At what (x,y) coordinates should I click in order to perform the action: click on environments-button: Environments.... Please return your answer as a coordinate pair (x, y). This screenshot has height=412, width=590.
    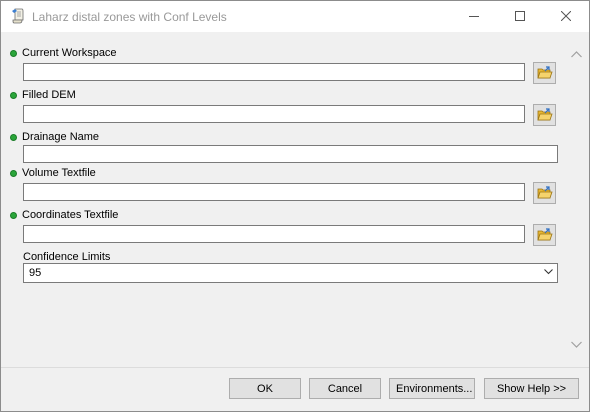
    Looking at the image, I should click on (432, 388).